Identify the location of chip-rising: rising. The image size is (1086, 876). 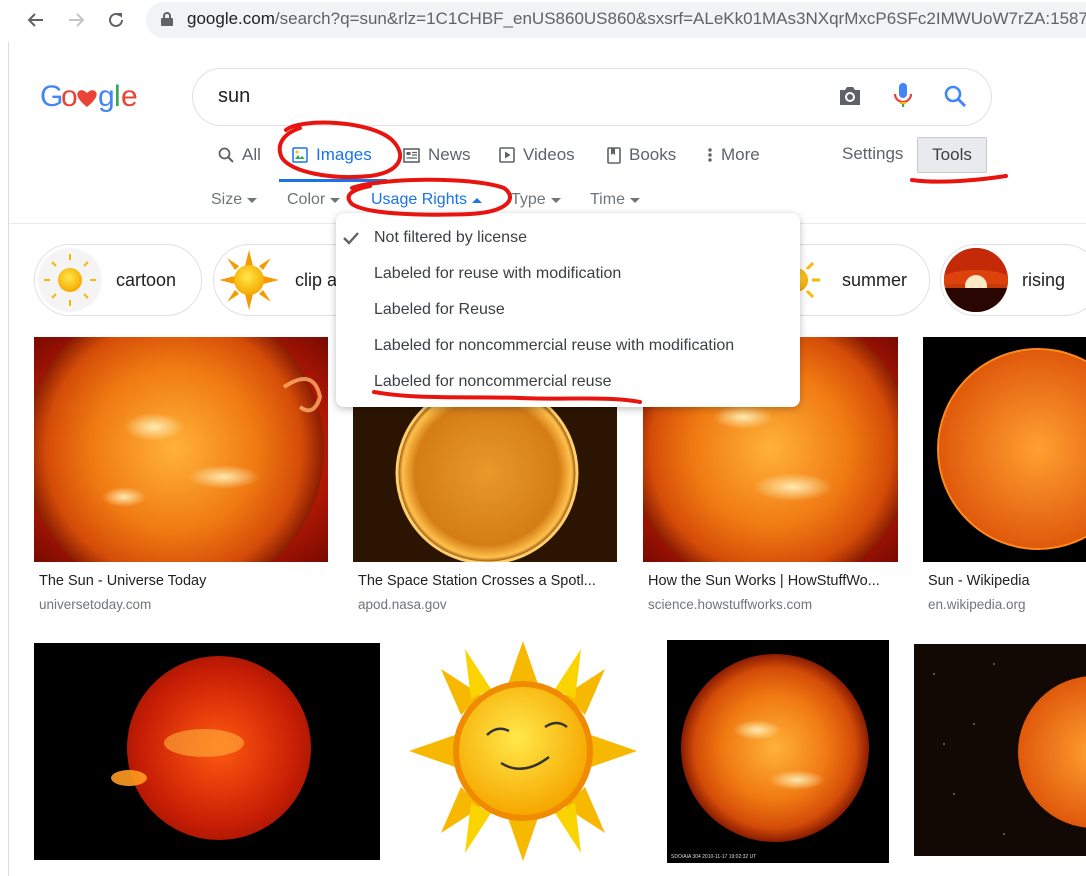
(1013, 280).